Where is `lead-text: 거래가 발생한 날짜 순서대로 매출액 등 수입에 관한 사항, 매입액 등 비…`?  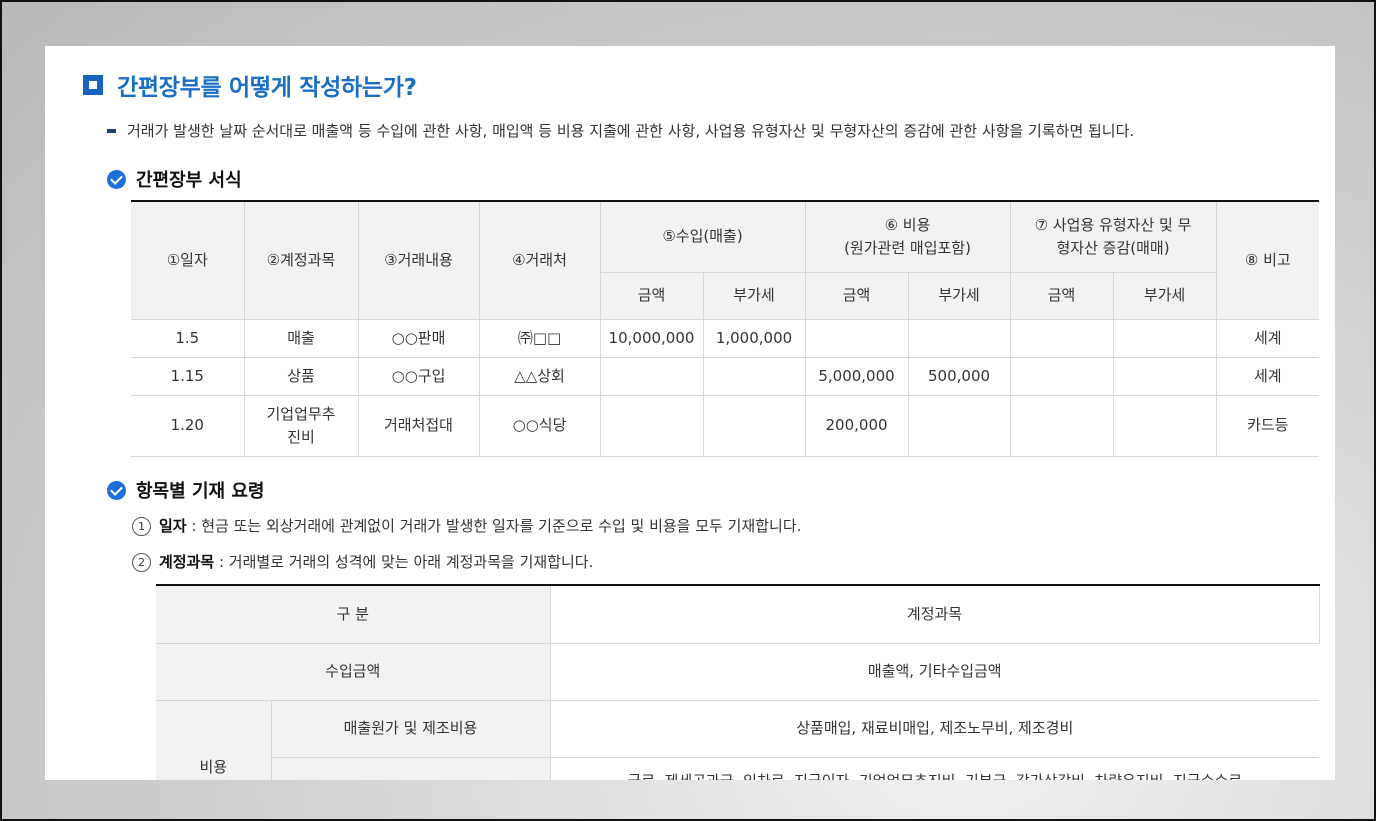
lead-text: 거래가 발생한 날짜 순서대로 매출액 등 수입에 관한 사항, 매입액 등 비… is located at coordinates (631, 131).